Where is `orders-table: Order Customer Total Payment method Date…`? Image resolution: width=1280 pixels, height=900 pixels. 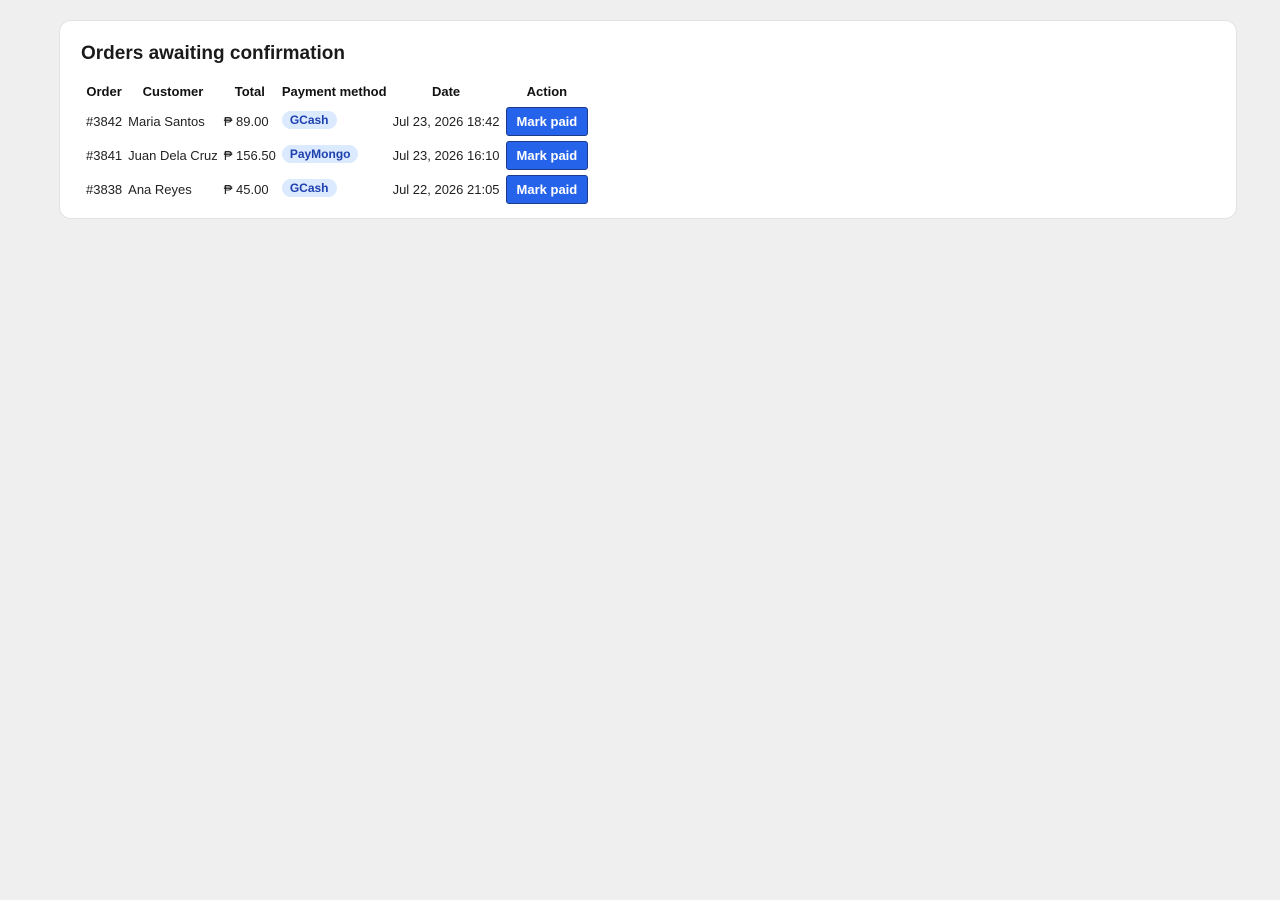 orders-table: Order Customer Total Payment method Date… is located at coordinates (337, 142).